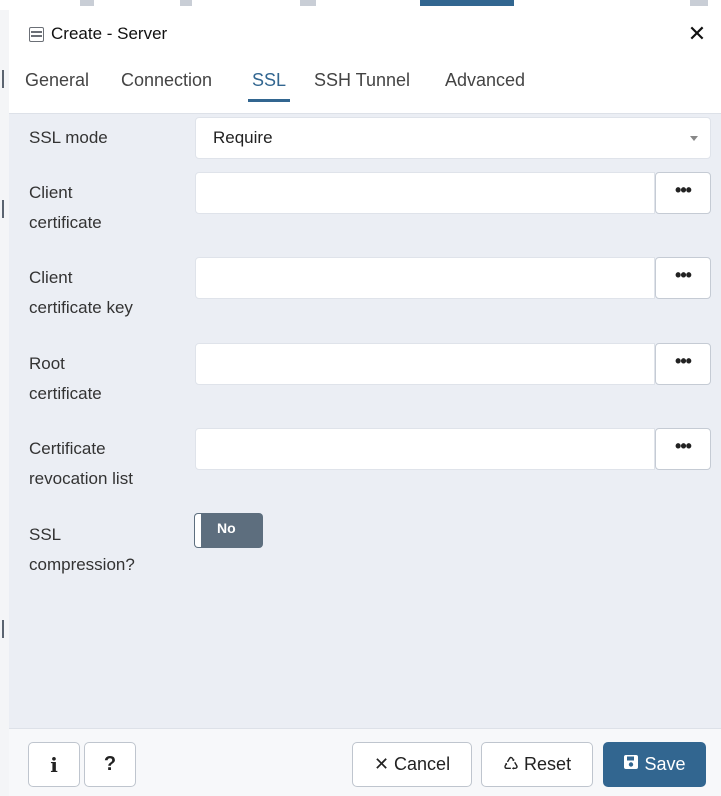 This screenshot has width=721, height=796. Describe the element at coordinates (243, 137) in the screenshot. I see `ssl-mode-value: Require` at that location.